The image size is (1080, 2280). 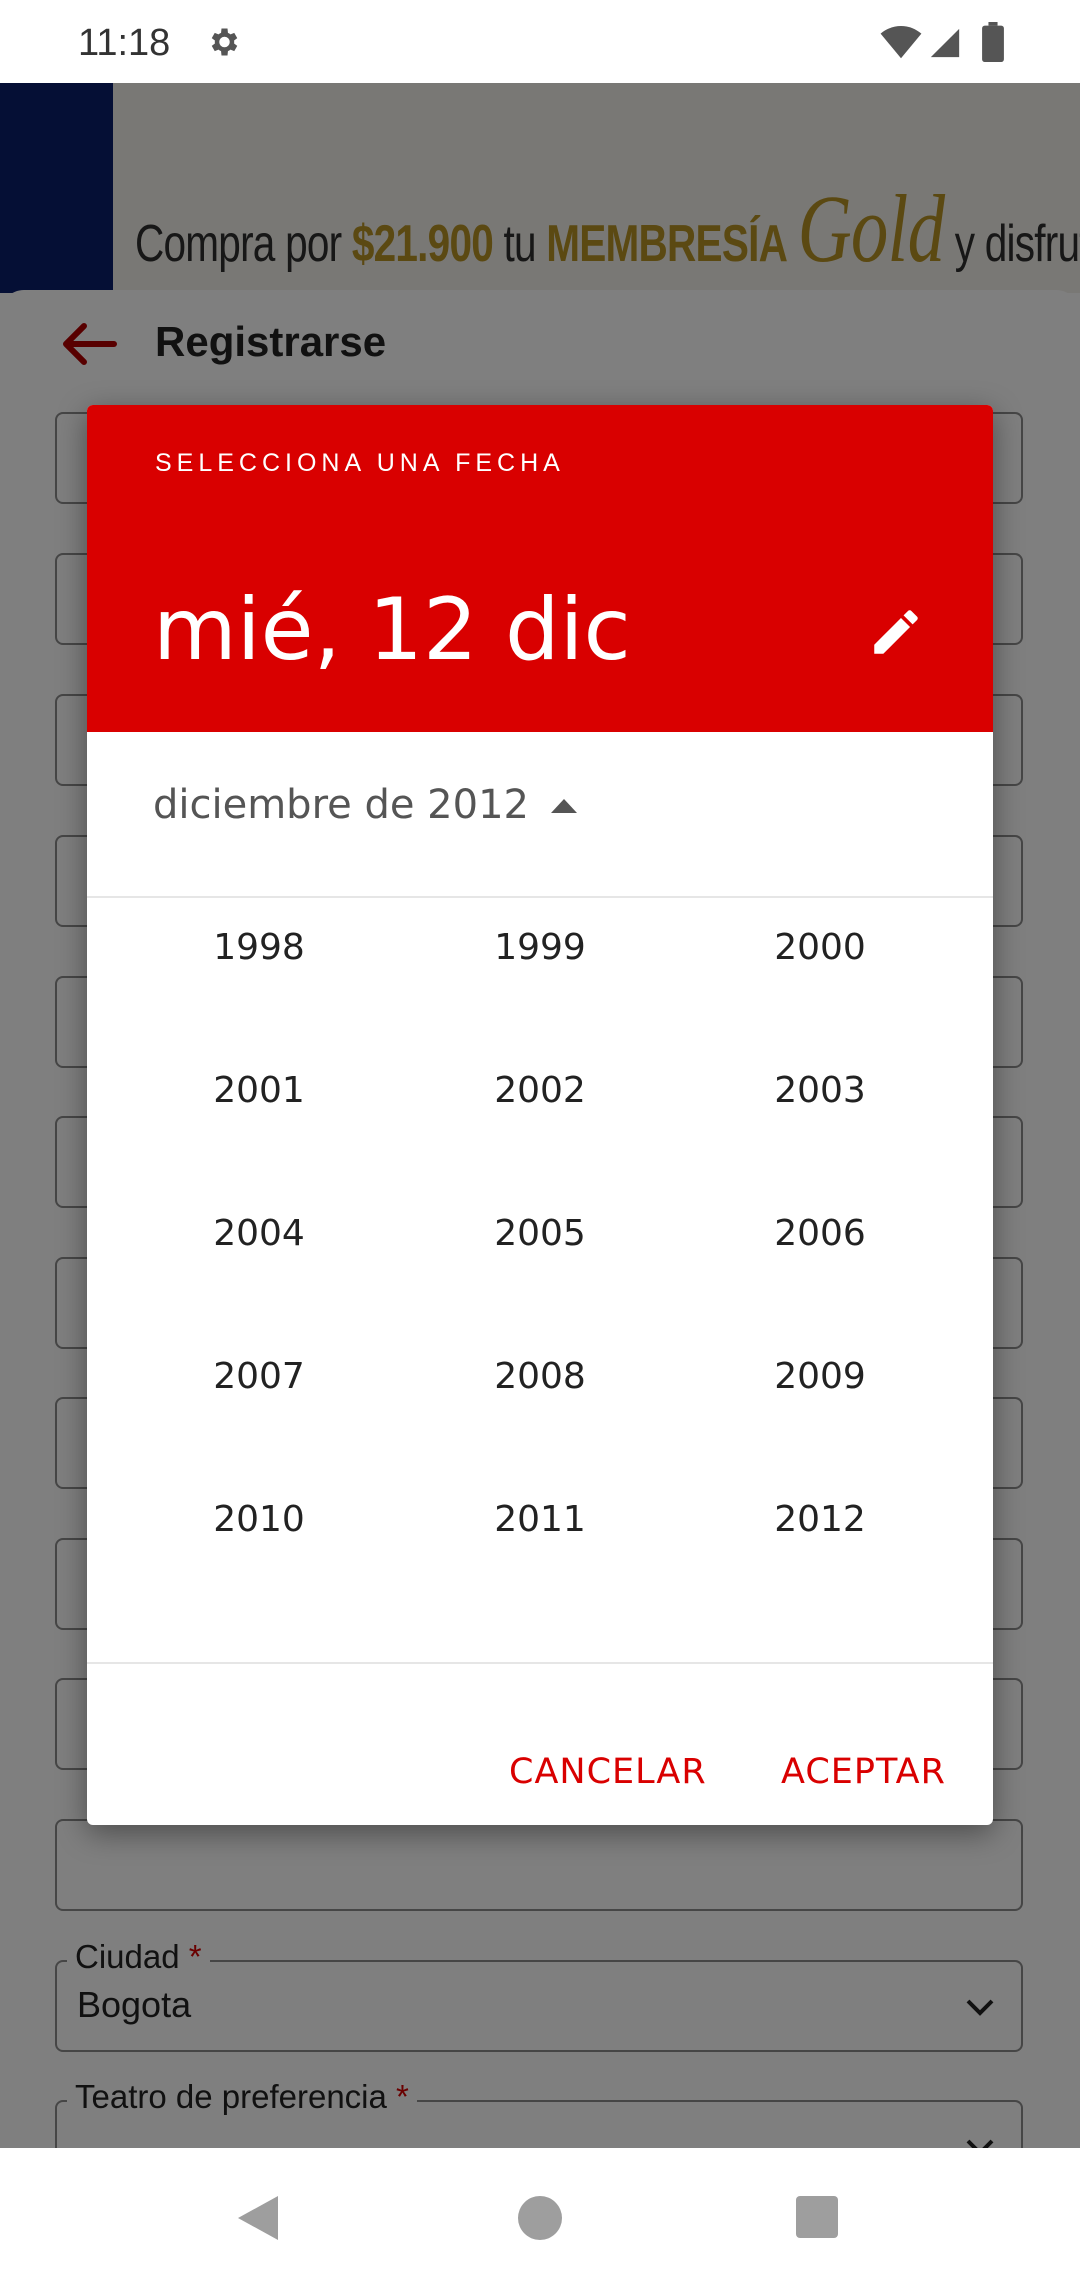 What do you see at coordinates (259, 1091) in the screenshot?
I see `year-option: 2001` at bounding box center [259, 1091].